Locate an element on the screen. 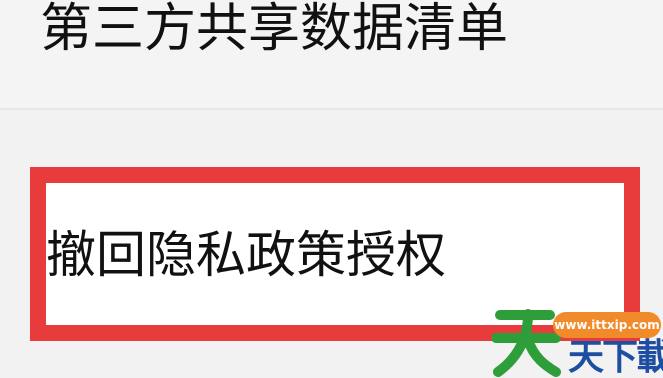 The width and height of the screenshot is (663, 378). third-party-data-list-title: 第三方共享数据清单 is located at coordinates (274, 29).